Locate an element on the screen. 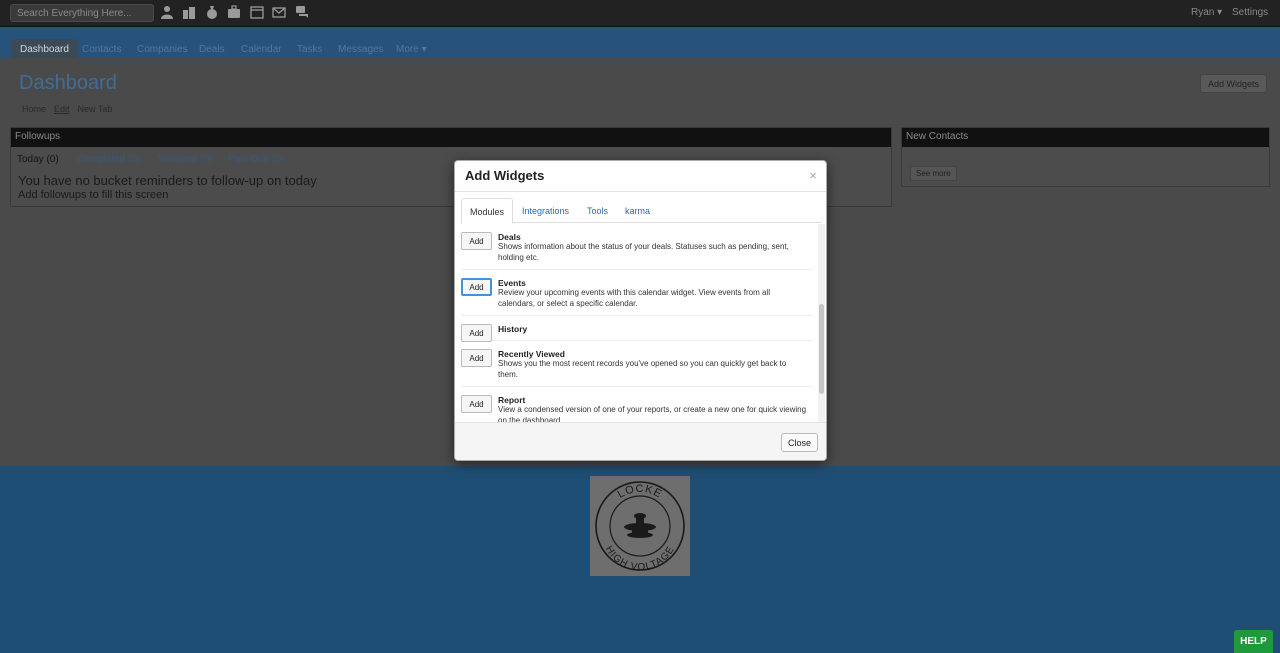  add-report-button: Add is located at coordinates (476, 404).